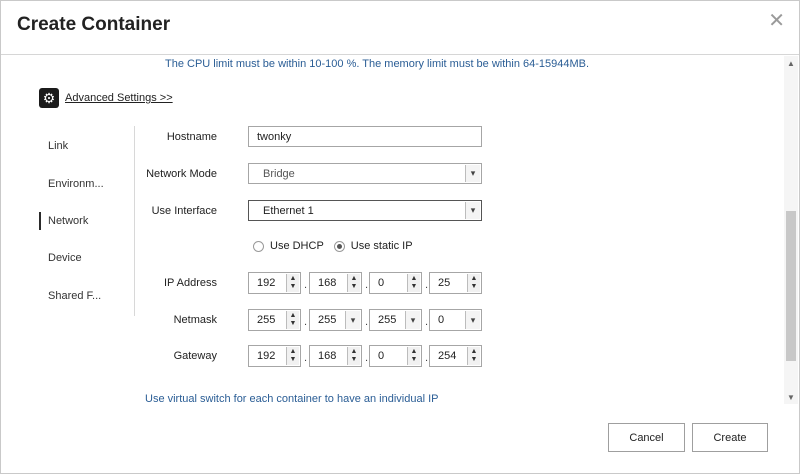 The image size is (800, 474). Describe the element at coordinates (274, 137) in the screenshot. I see `hostname-value: twonky` at that location.